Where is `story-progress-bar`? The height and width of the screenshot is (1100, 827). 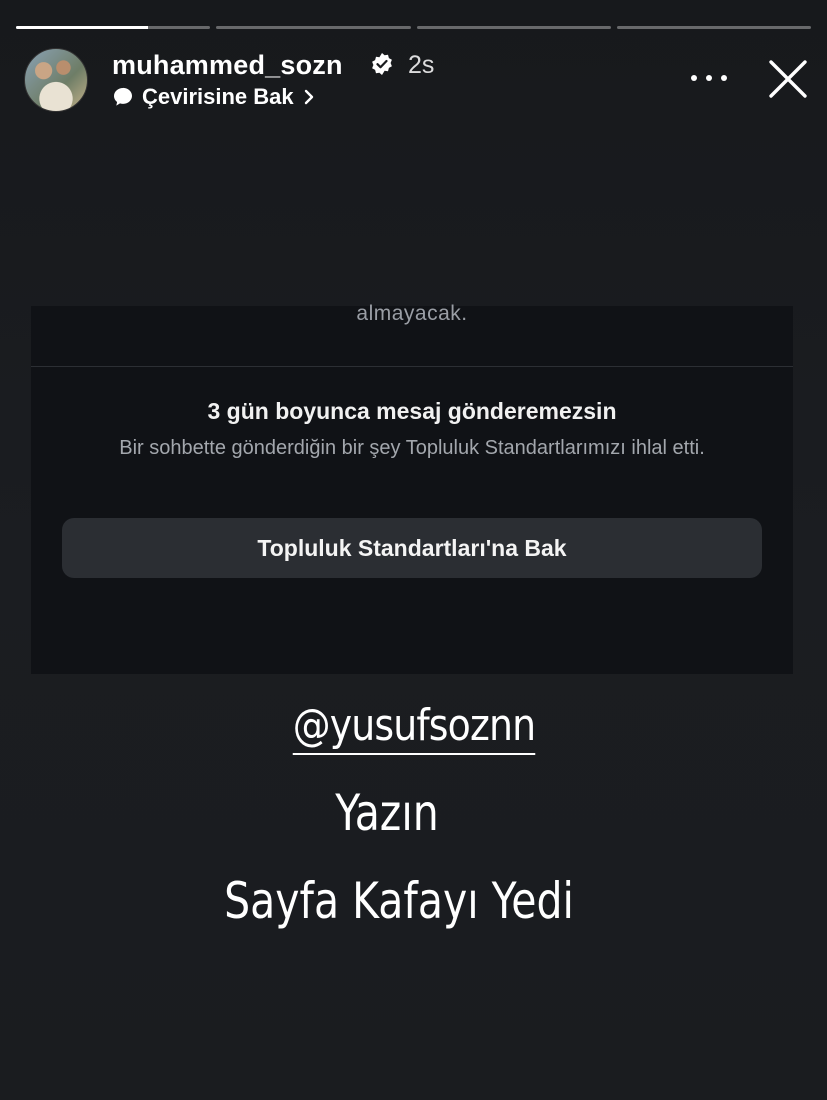
story-progress-bar is located at coordinates (413, 27).